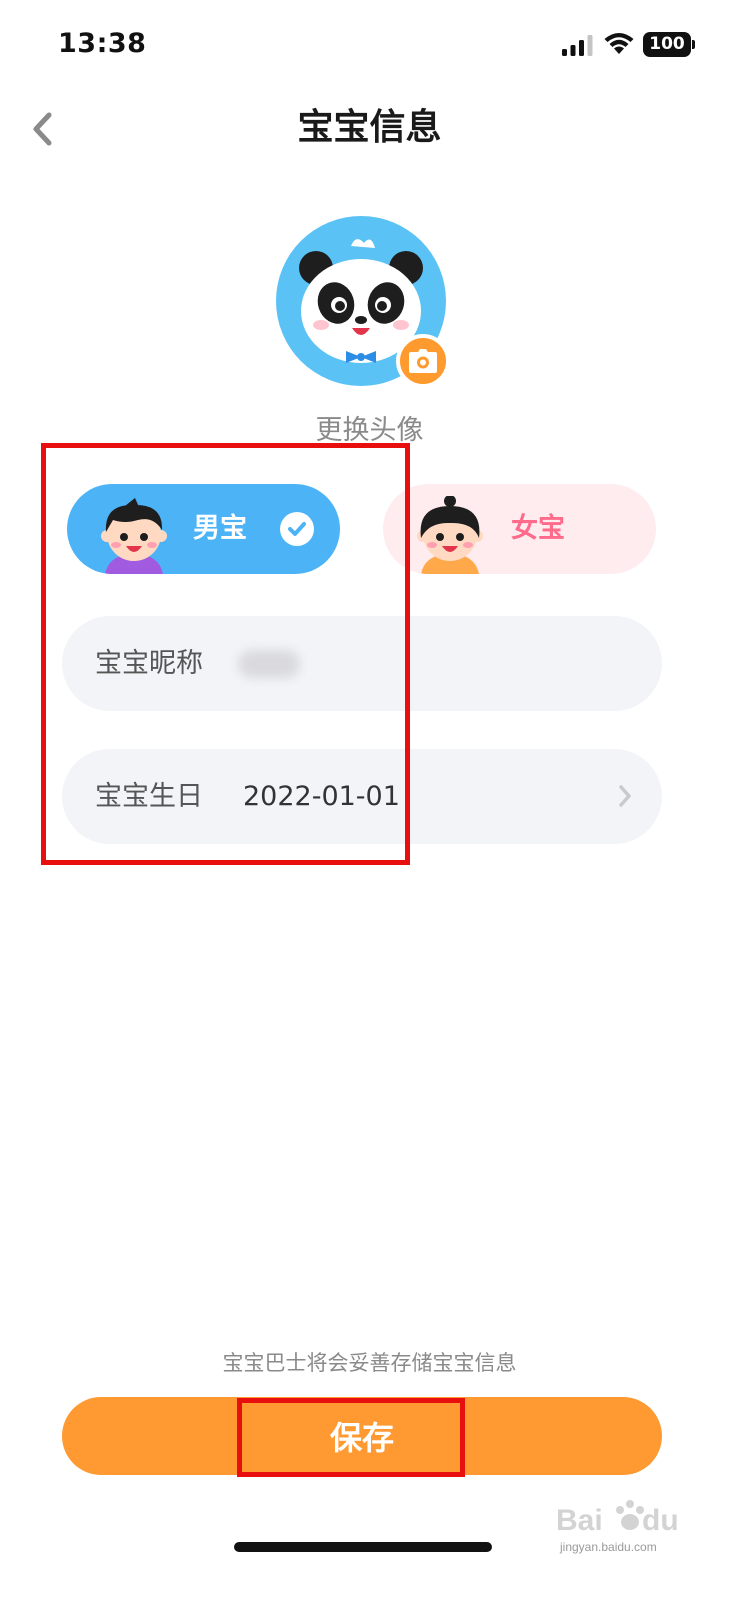 The image size is (739, 1600). I want to click on battery-tip, so click(693, 44).